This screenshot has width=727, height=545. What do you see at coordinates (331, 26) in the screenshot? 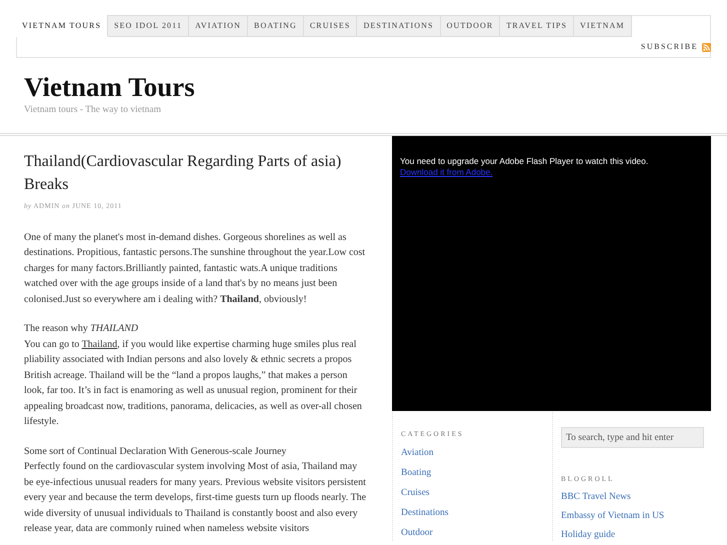
I see `nav-tab: CRUISES` at bounding box center [331, 26].